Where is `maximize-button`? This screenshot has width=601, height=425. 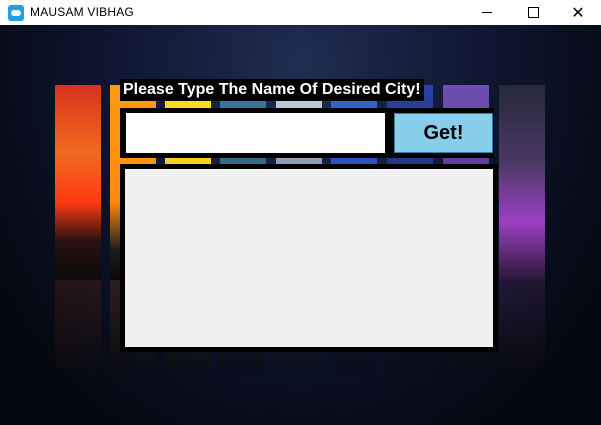
maximize-button is located at coordinates (533, 12).